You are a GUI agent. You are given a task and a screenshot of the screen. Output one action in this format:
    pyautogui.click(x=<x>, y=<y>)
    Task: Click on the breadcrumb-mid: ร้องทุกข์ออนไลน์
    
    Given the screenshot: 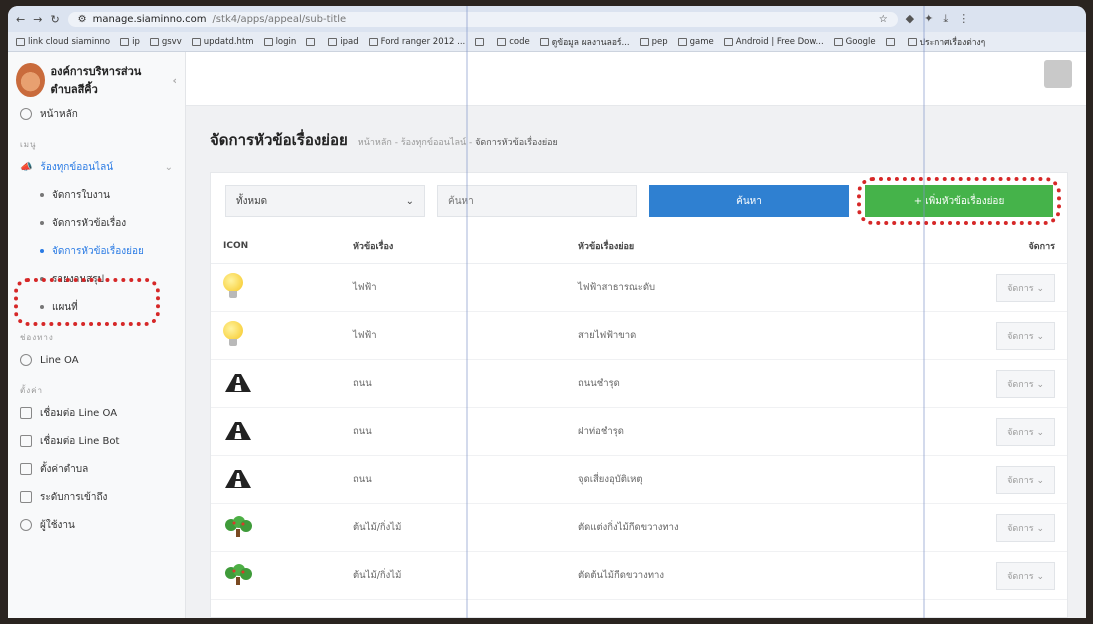 What is the action you would take?
    pyautogui.click(x=433, y=143)
    